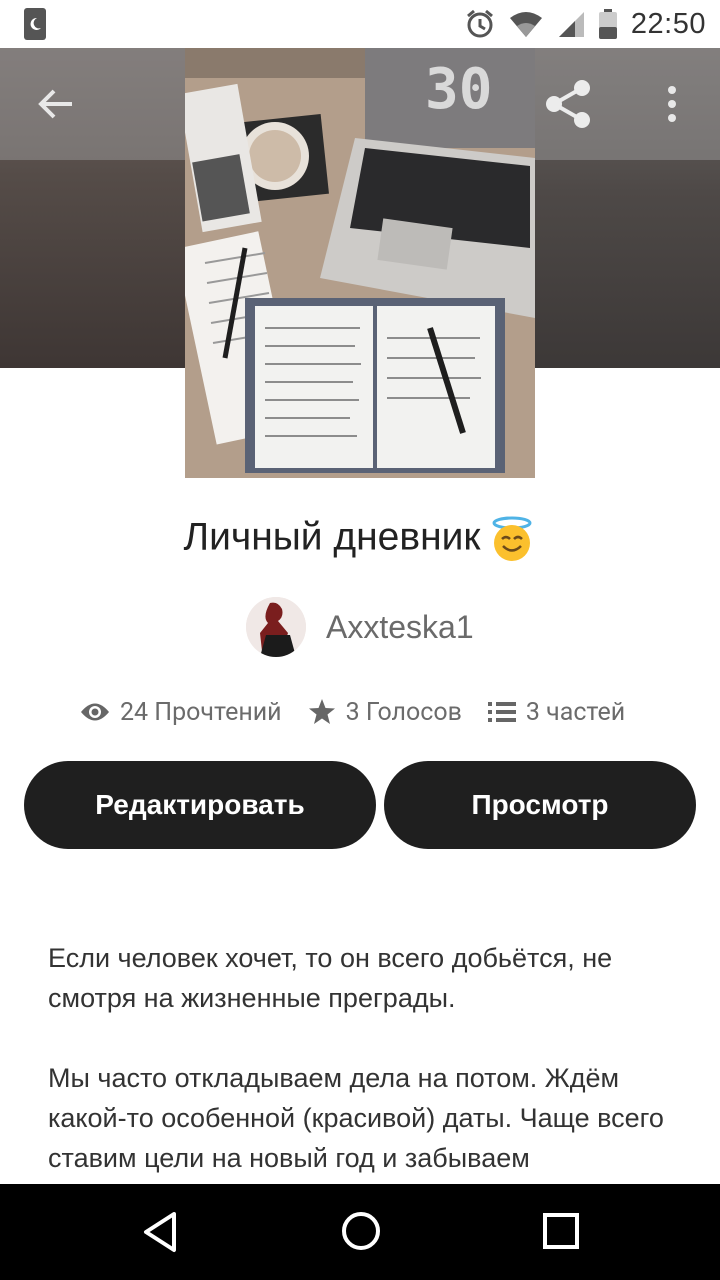 Image resolution: width=720 pixels, height=1280 pixels. What do you see at coordinates (200, 805) in the screenshot?
I see `edit-button: Редактировать` at bounding box center [200, 805].